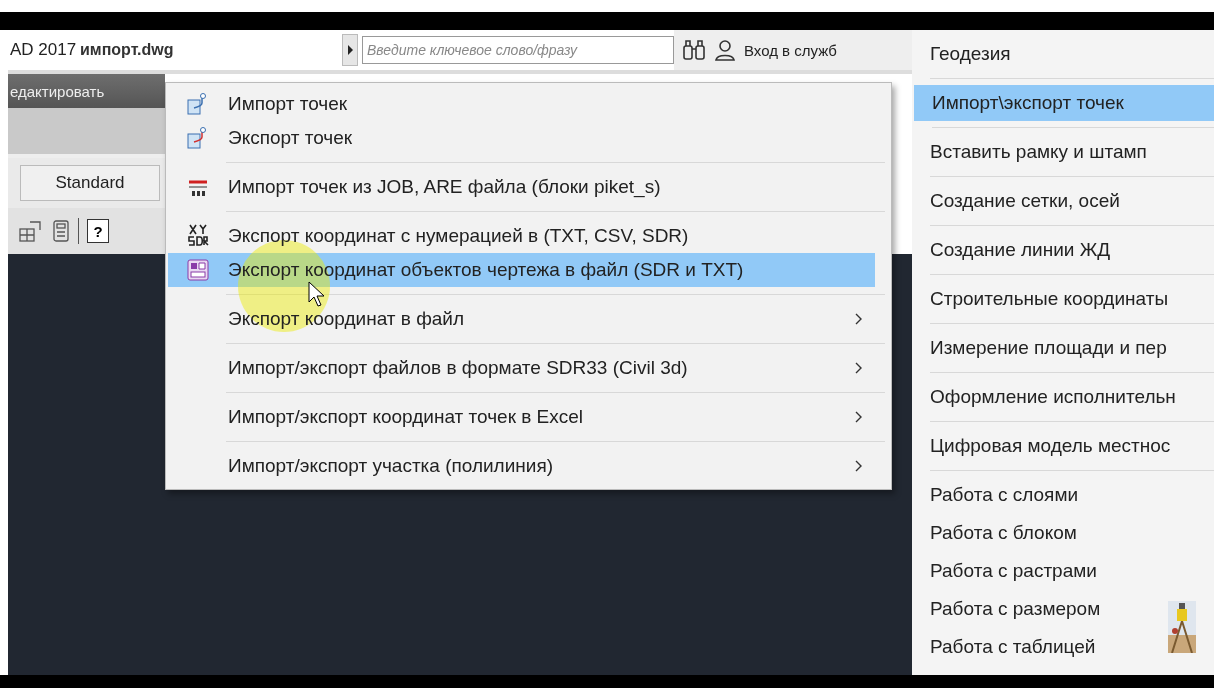  Describe the element at coordinates (31, 231) in the screenshot. I see `table-icon` at that location.